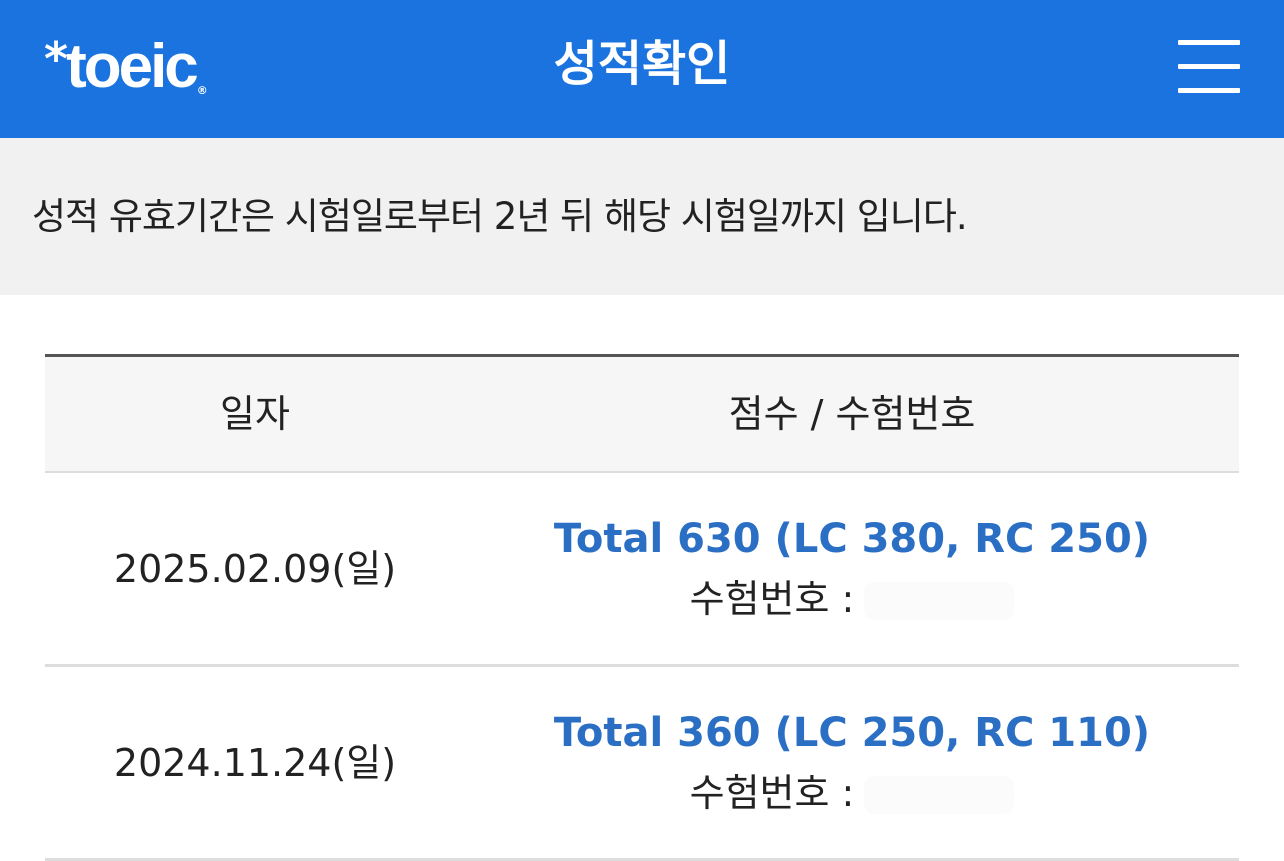  What do you see at coordinates (500, 216) in the screenshot?
I see `validity-notice-text: 성적 유효기간은 시험일로부터 2년 뒤 해당 시험일까지 입니다.` at bounding box center [500, 216].